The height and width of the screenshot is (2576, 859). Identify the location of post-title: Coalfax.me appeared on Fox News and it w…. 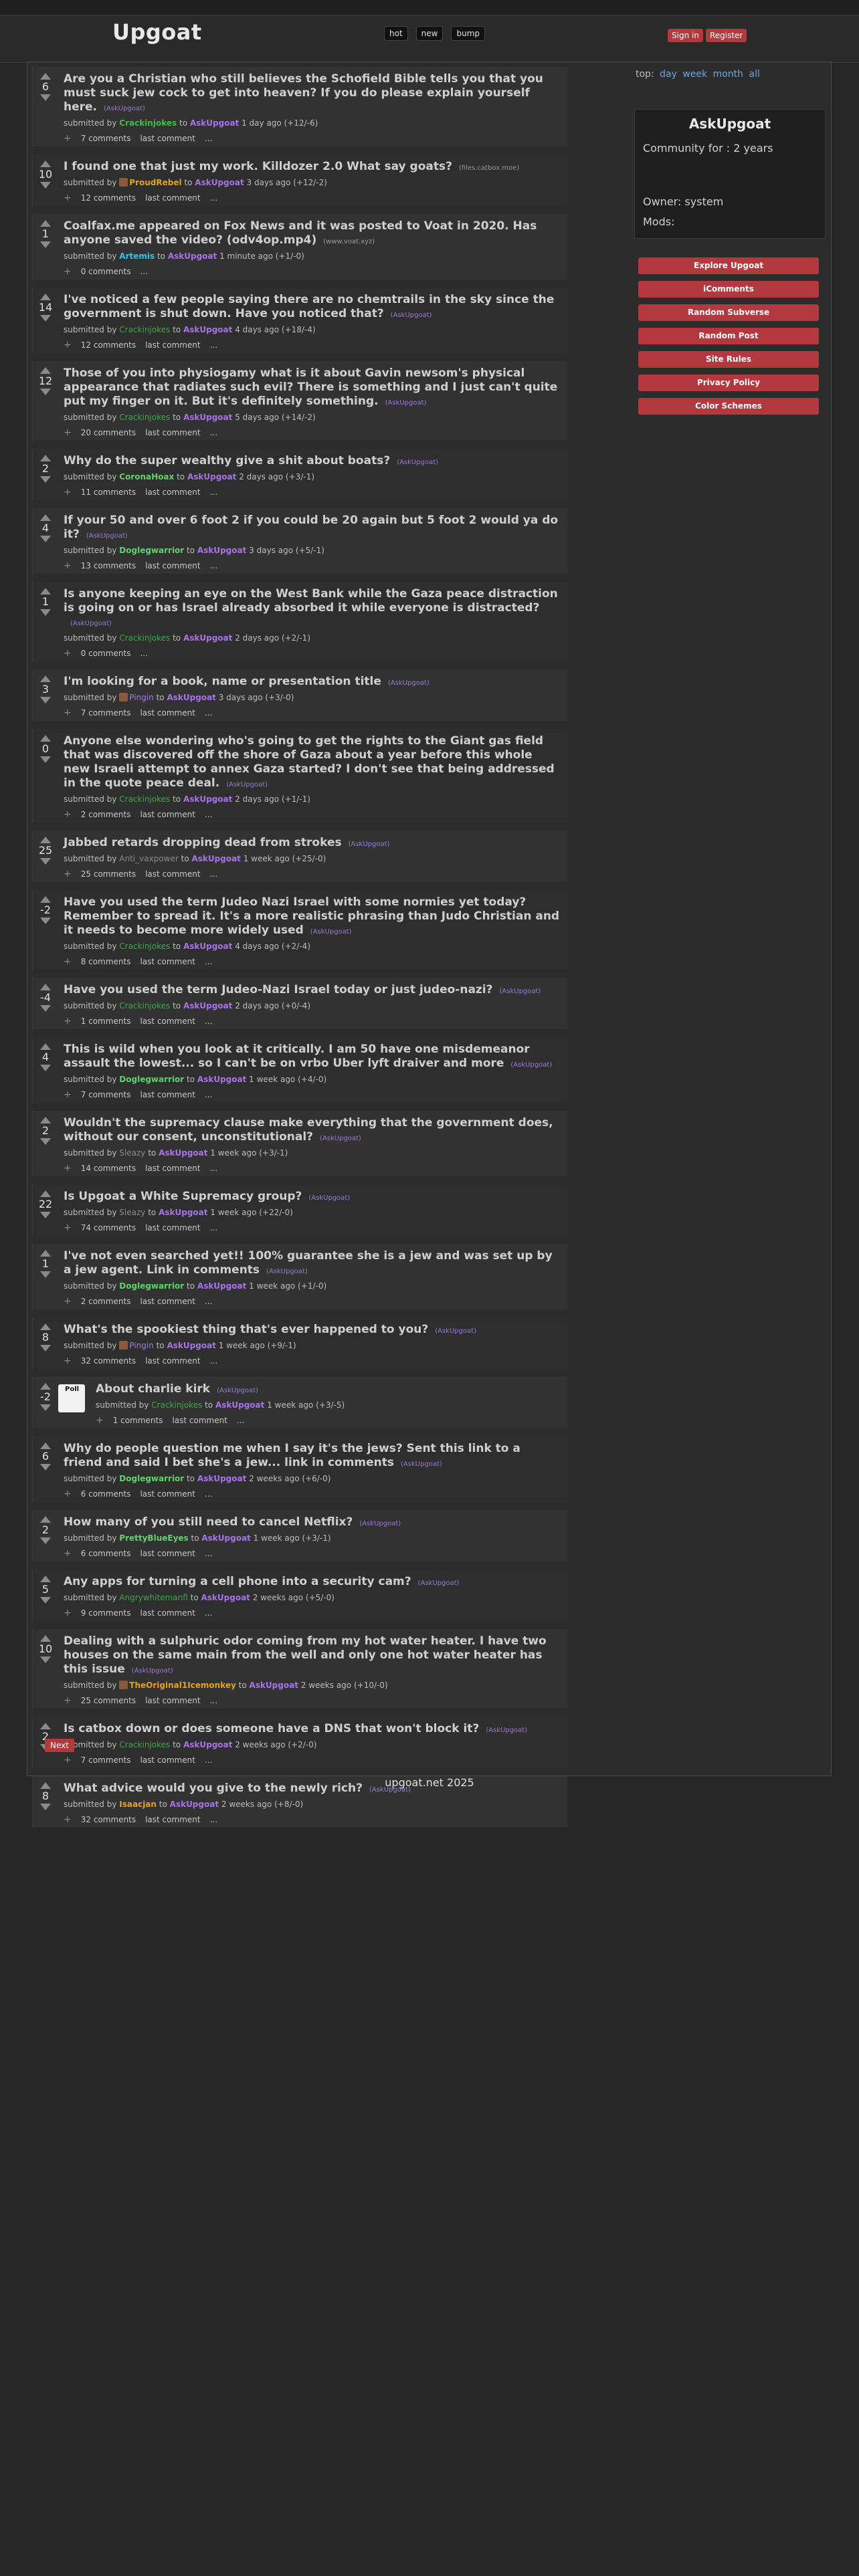
(300, 233).